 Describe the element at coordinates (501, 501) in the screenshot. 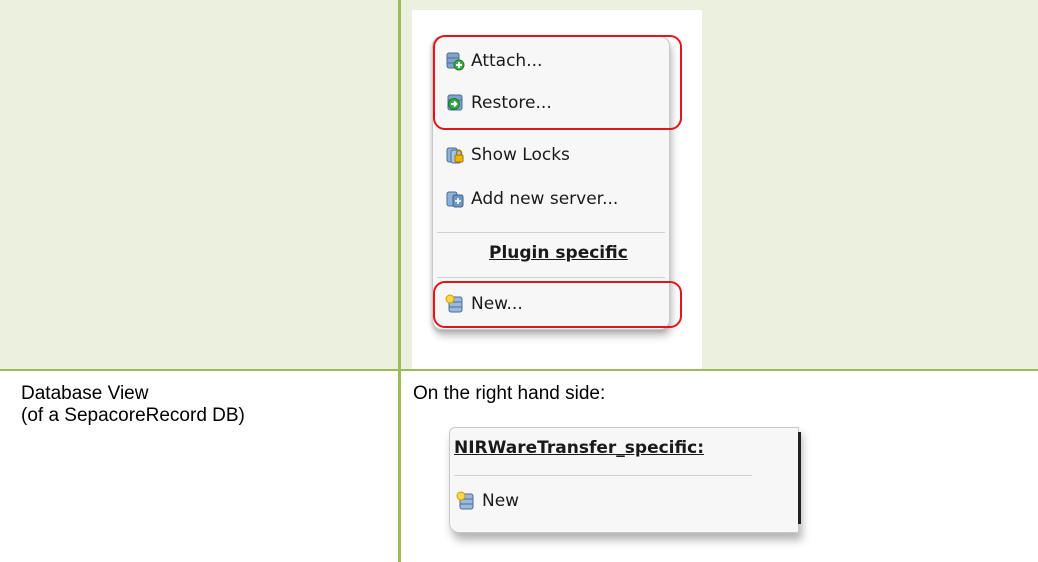

I see `menu-item-label: New` at that location.